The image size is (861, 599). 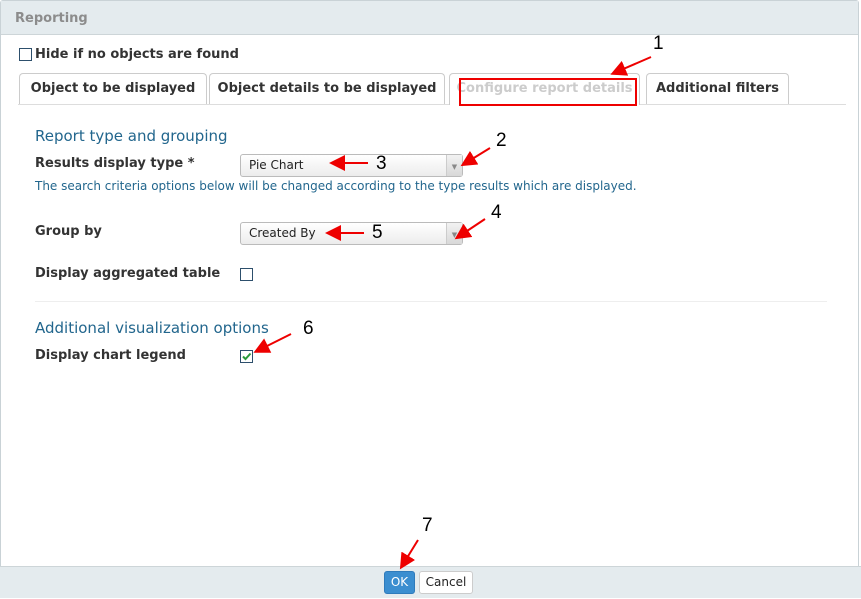 What do you see at coordinates (377, 232) in the screenshot?
I see `annotation-number-5: 5` at bounding box center [377, 232].